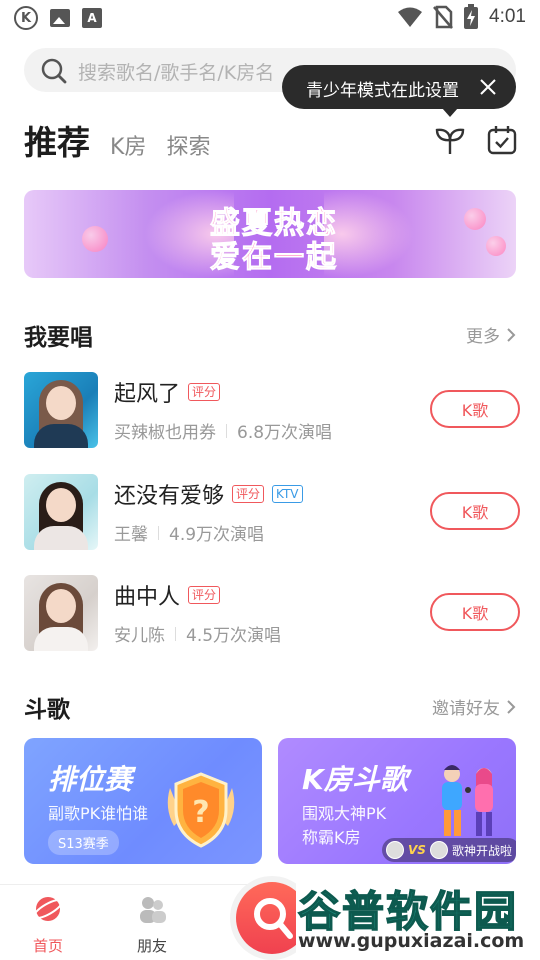 The height and width of the screenshot is (960, 540). Describe the element at coordinates (90, 779) in the screenshot. I see `card-title: 排位赛` at that location.